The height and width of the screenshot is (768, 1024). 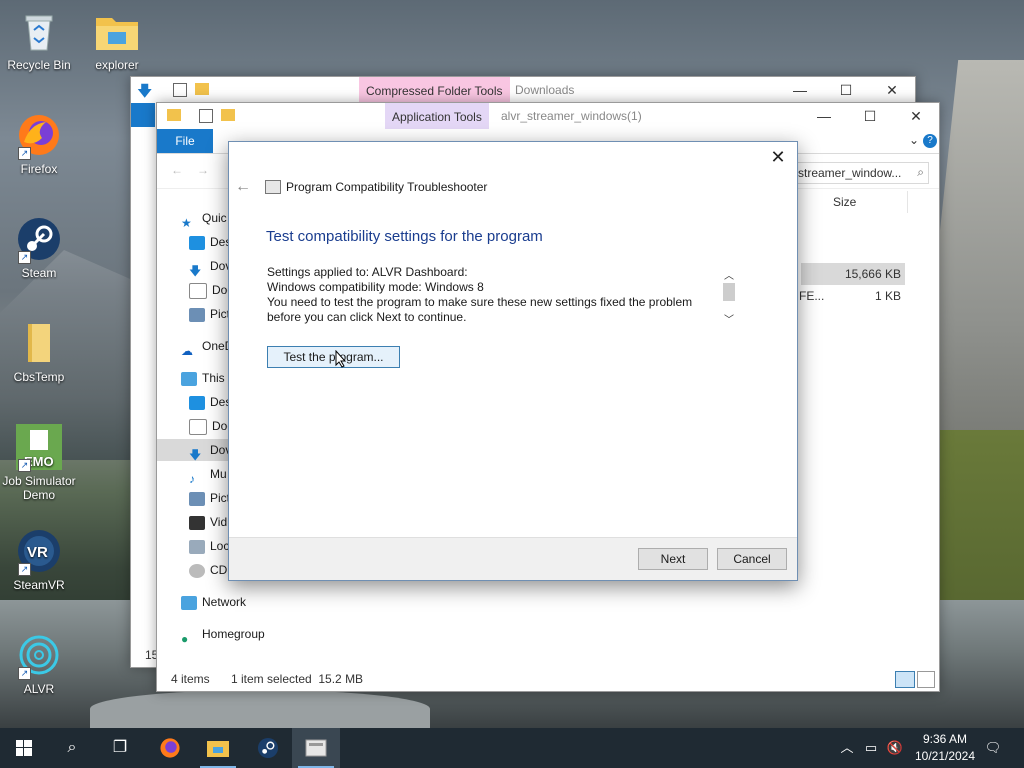 What do you see at coordinates (39, 65) in the screenshot?
I see `desktop-icon-label: Recycle Bin` at bounding box center [39, 65].